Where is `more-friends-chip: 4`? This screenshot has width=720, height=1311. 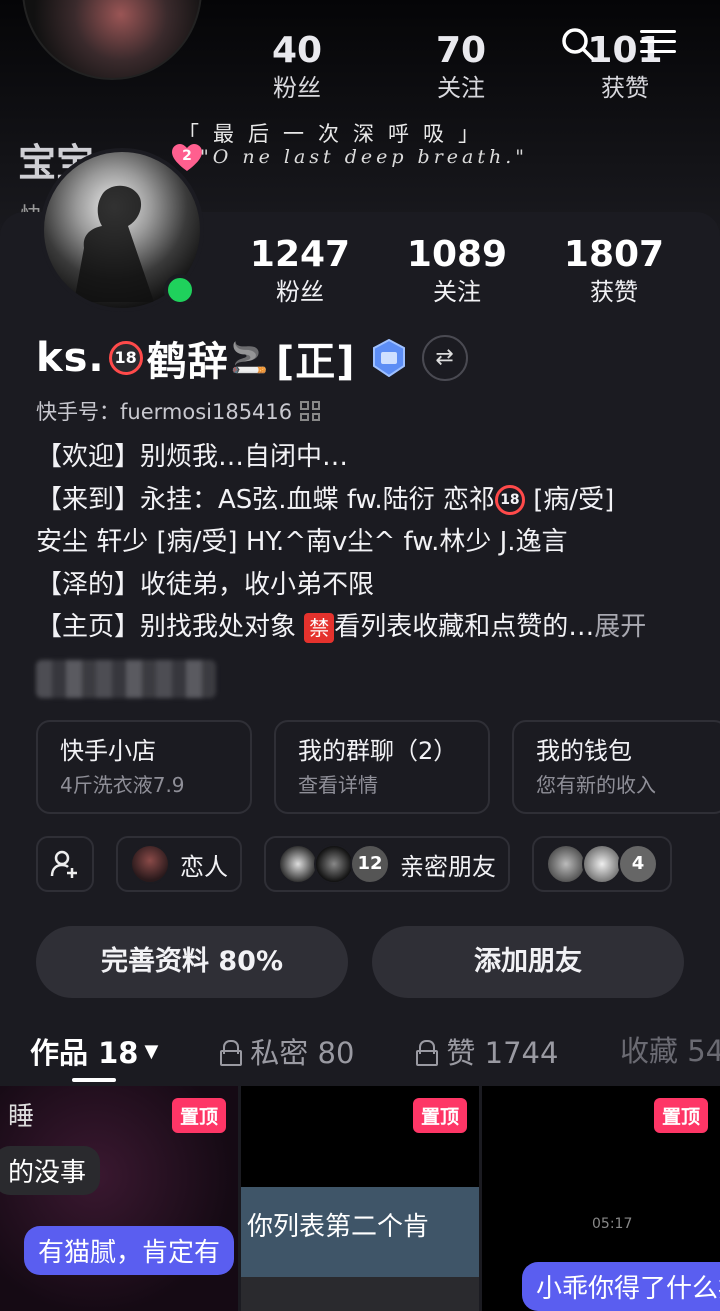
more-friends-chip: 4 is located at coordinates (602, 864).